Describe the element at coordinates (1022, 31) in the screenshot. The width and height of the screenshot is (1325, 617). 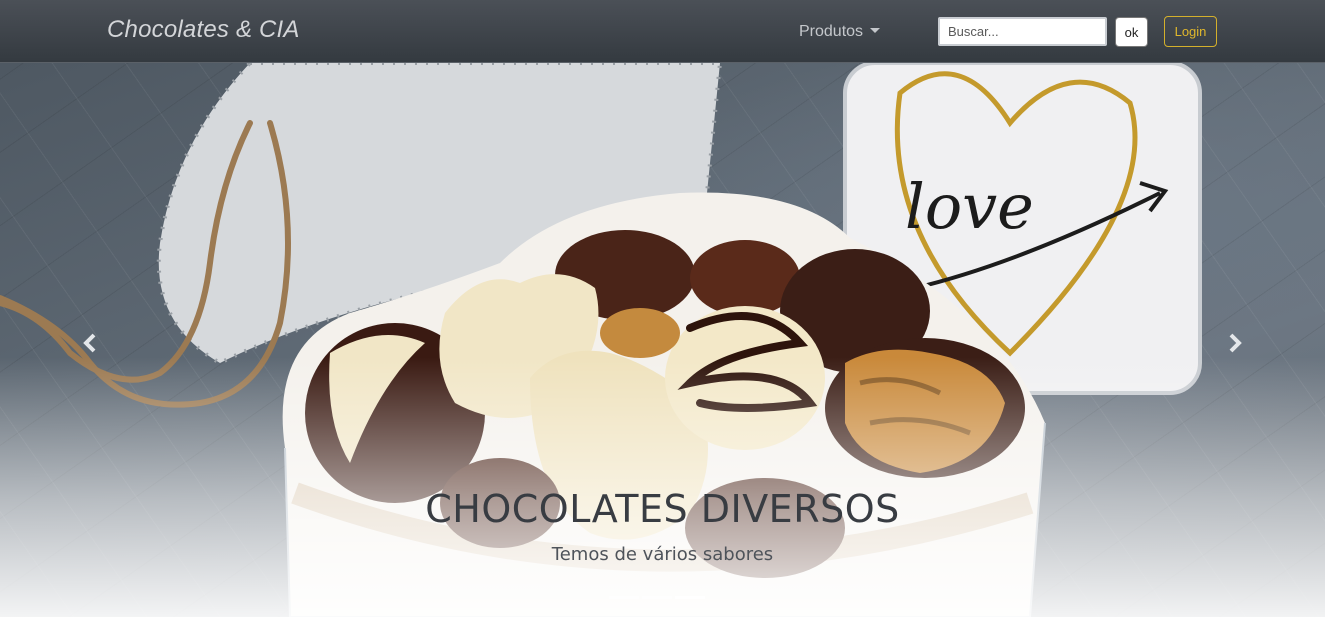
I see `search-input` at that location.